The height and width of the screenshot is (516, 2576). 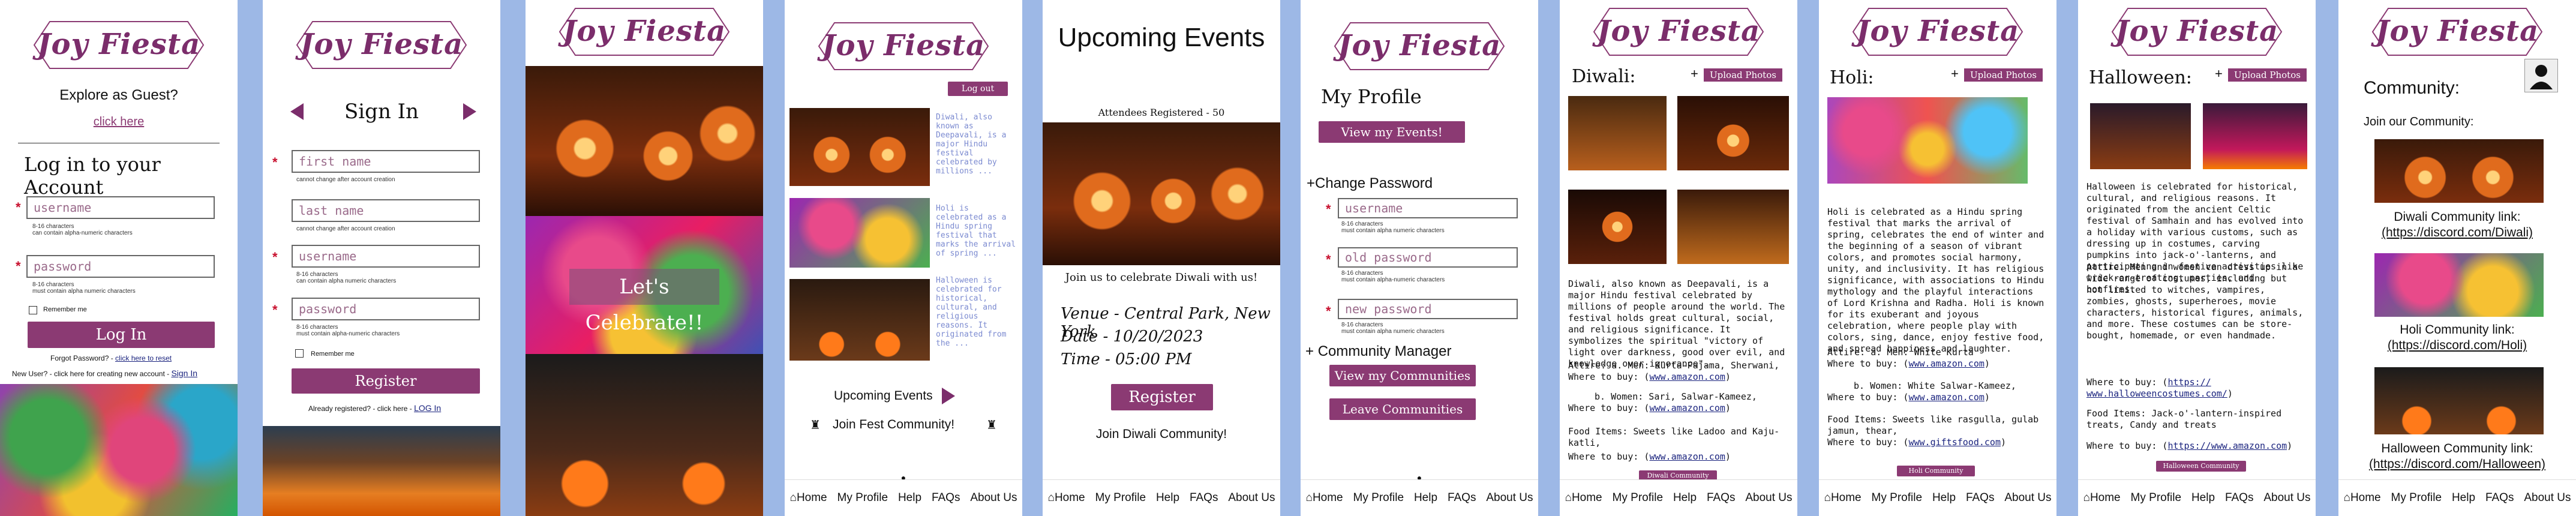 What do you see at coordinates (143, 358) in the screenshot?
I see `forgot-link: click here to reset` at bounding box center [143, 358].